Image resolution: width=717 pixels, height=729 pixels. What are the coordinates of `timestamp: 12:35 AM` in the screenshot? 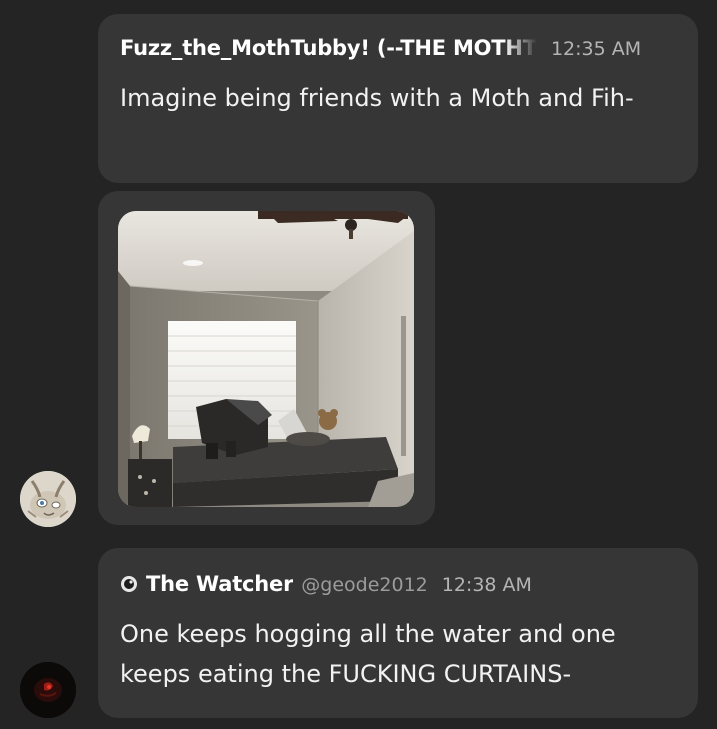 It's located at (596, 49).